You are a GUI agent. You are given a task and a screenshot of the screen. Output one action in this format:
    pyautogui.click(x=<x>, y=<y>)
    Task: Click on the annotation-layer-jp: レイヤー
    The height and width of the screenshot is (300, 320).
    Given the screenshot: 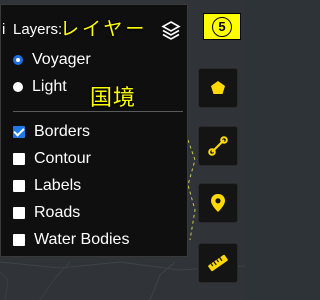 What is the action you would take?
    pyautogui.click(x=104, y=29)
    